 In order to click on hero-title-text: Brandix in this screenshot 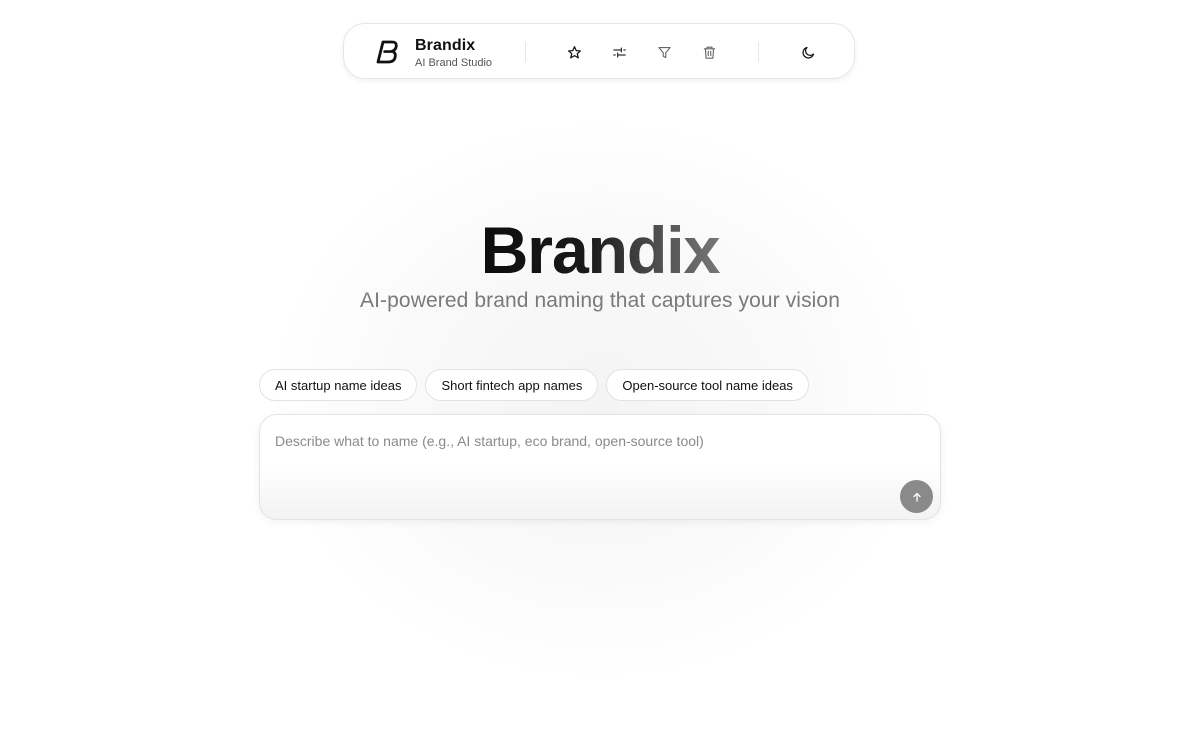, I will do `click(600, 250)`.